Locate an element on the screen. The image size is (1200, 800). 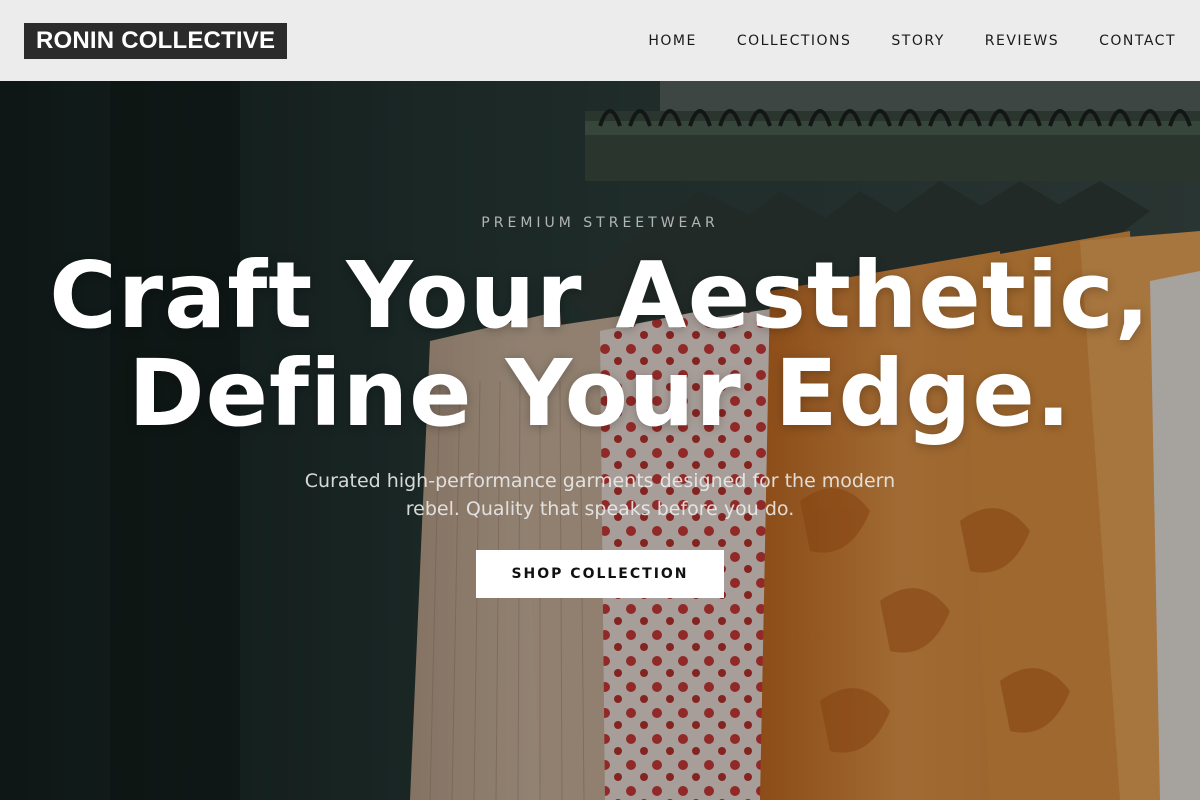
hero-headline-line2: Define Your Edge. is located at coordinates (600, 393).